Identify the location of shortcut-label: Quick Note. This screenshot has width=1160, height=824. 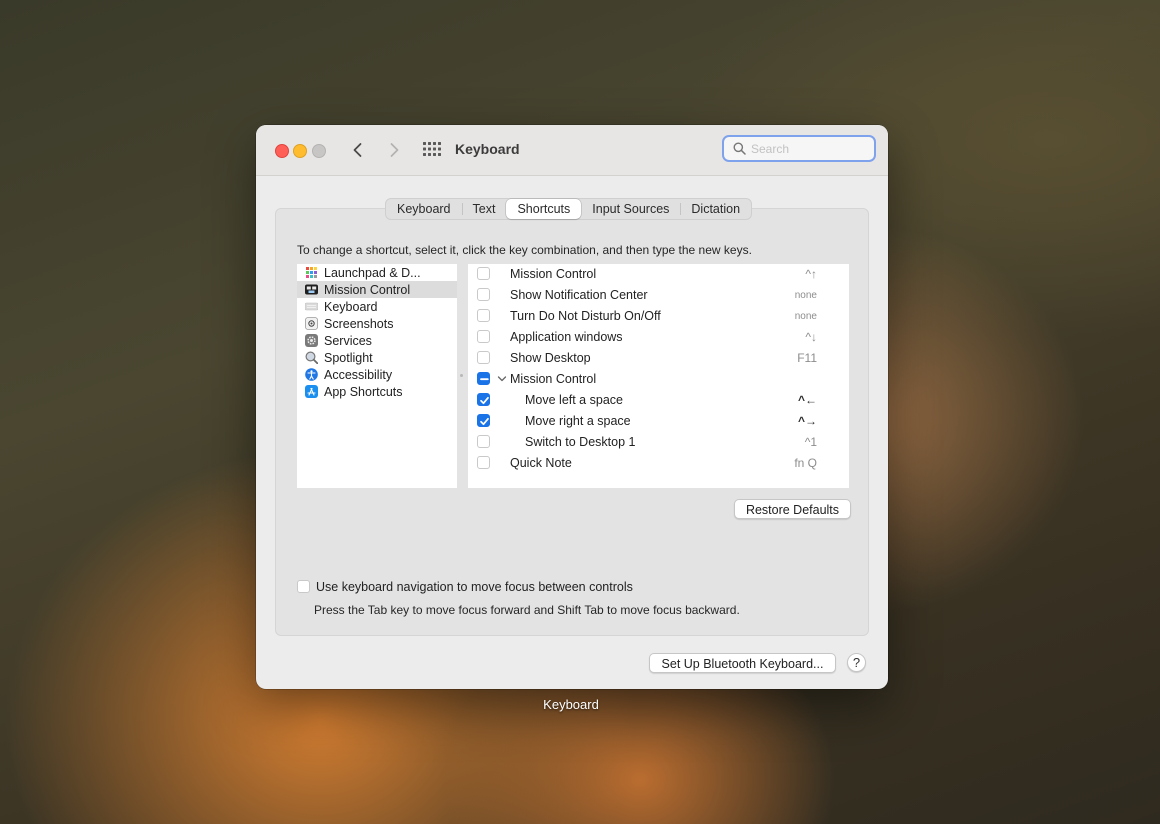
(541, 463).